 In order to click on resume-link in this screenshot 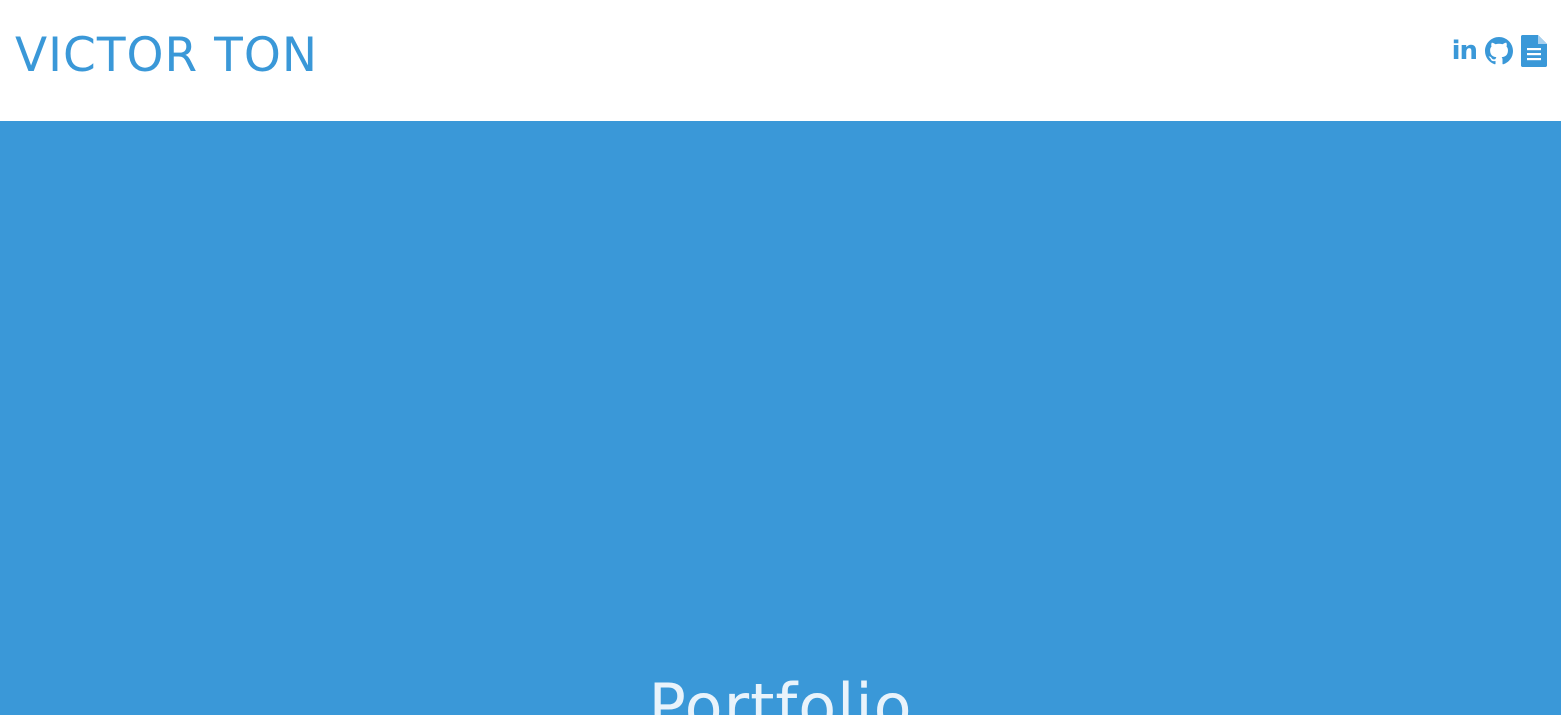, I will do `click(1534, 51)`.